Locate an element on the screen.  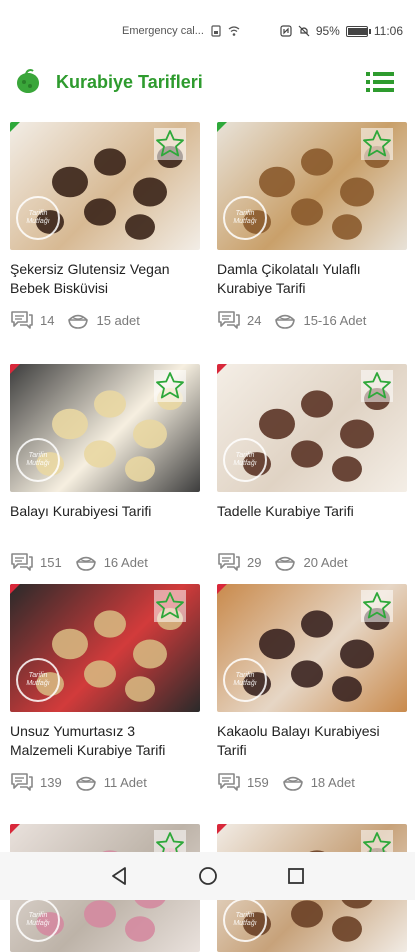
portion-count: 20 Adet is located at coordinates (325, 562).